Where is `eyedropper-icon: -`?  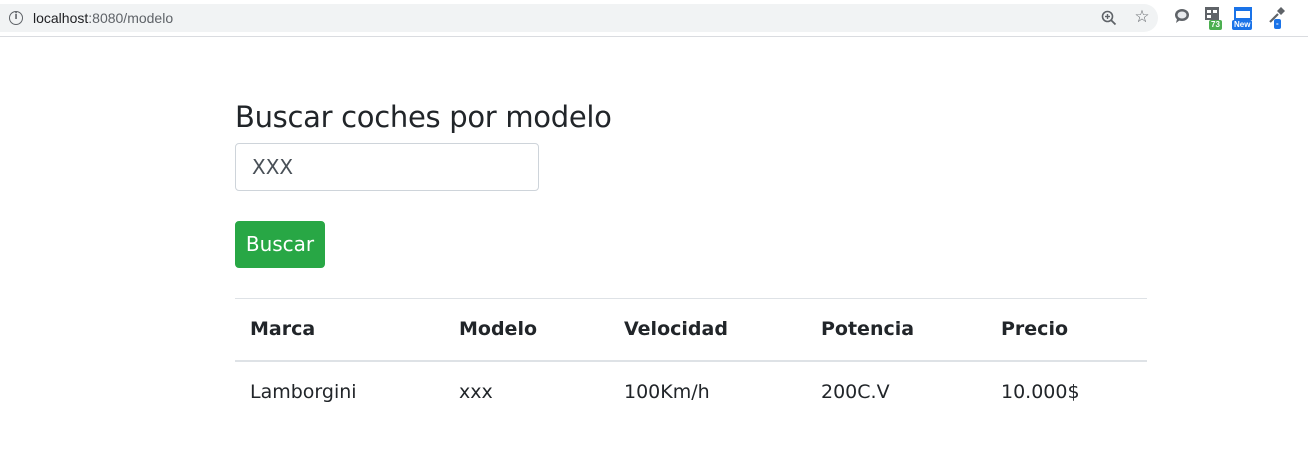
eyedropper-icon: - is located at coordinates (1279, 18).